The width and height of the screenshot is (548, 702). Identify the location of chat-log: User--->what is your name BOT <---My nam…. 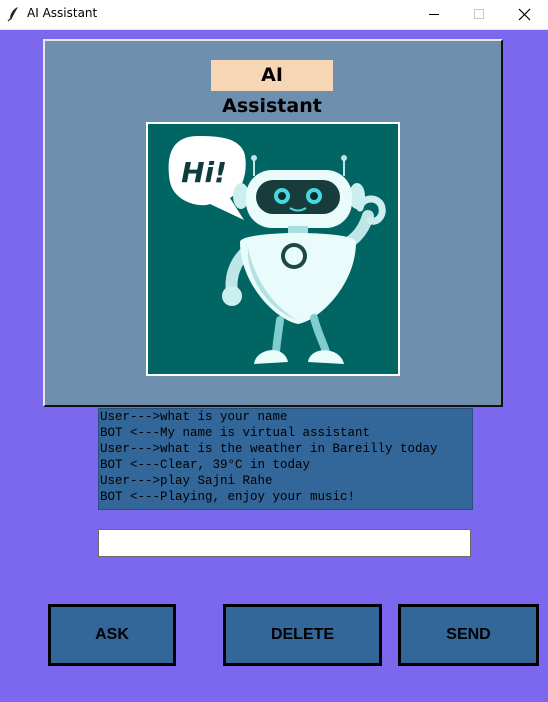
(285, 459).